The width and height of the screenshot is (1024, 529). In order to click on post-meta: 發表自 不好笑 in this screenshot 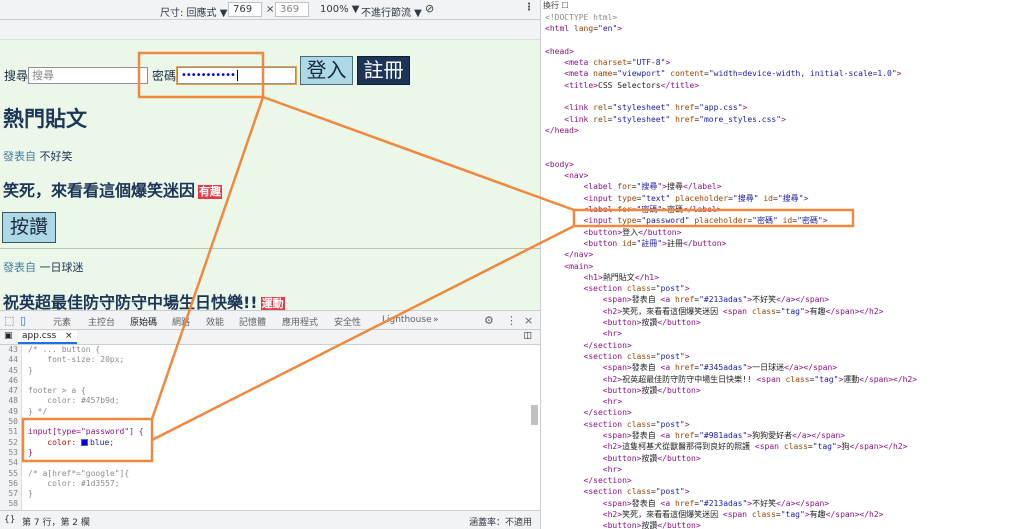, I will do `click(38, 156)`.